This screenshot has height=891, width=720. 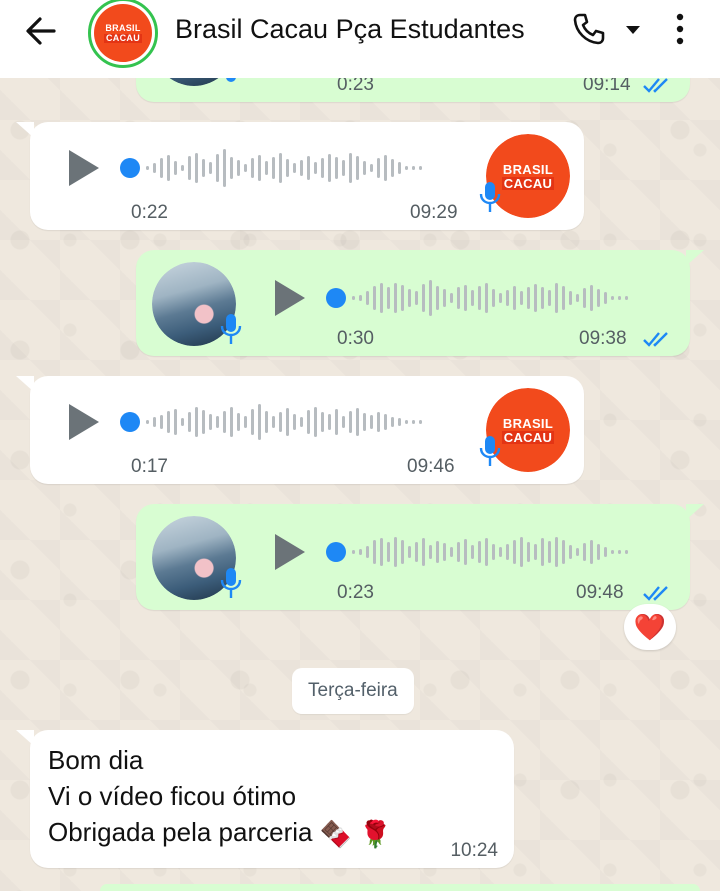 I want to click on voice-duration: 0:22, so click(x=149, y=212).